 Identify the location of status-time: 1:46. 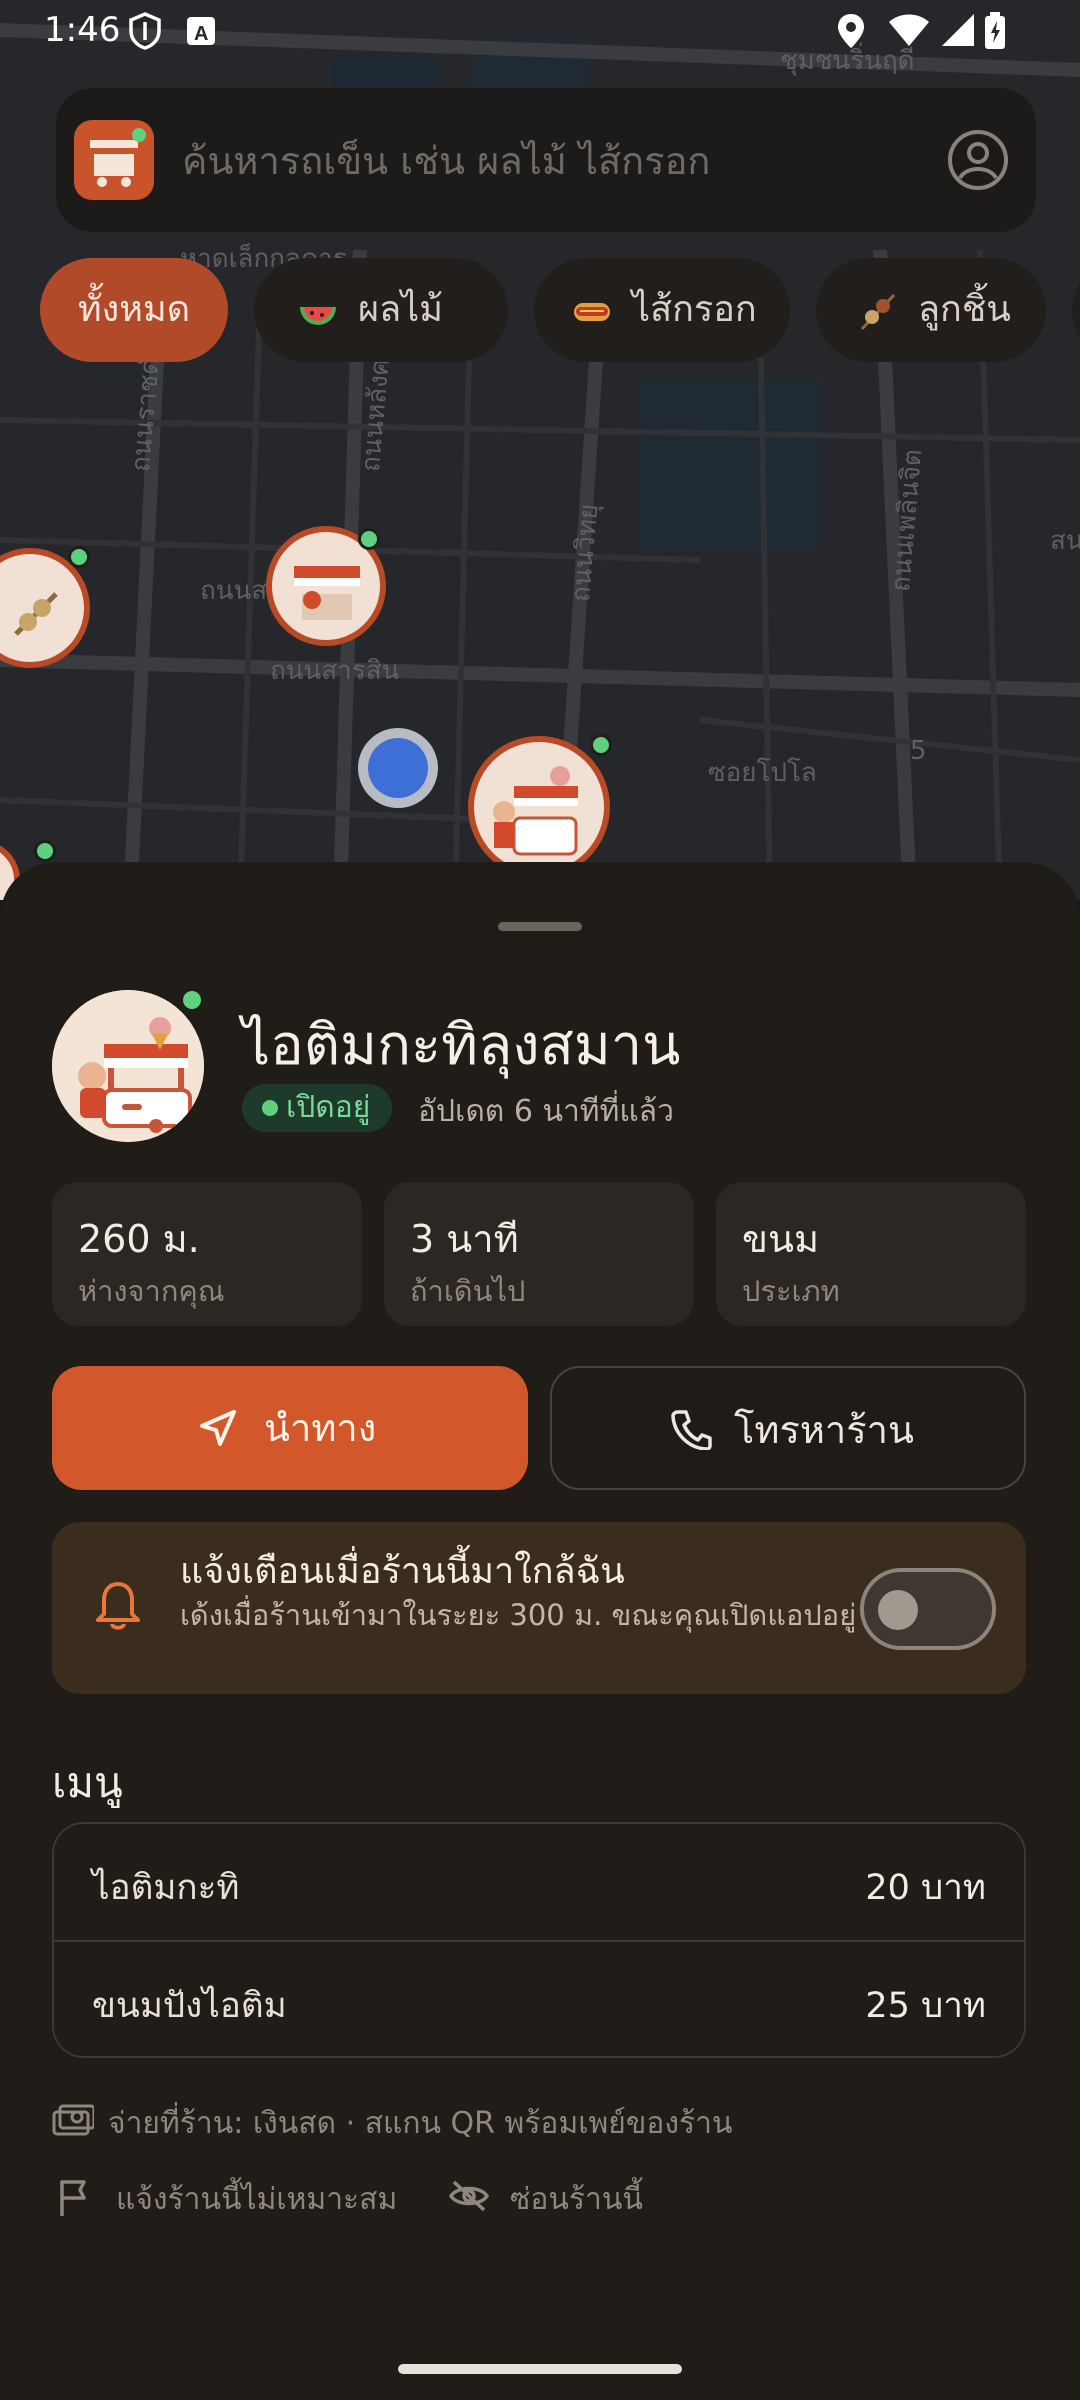
(82, 30).